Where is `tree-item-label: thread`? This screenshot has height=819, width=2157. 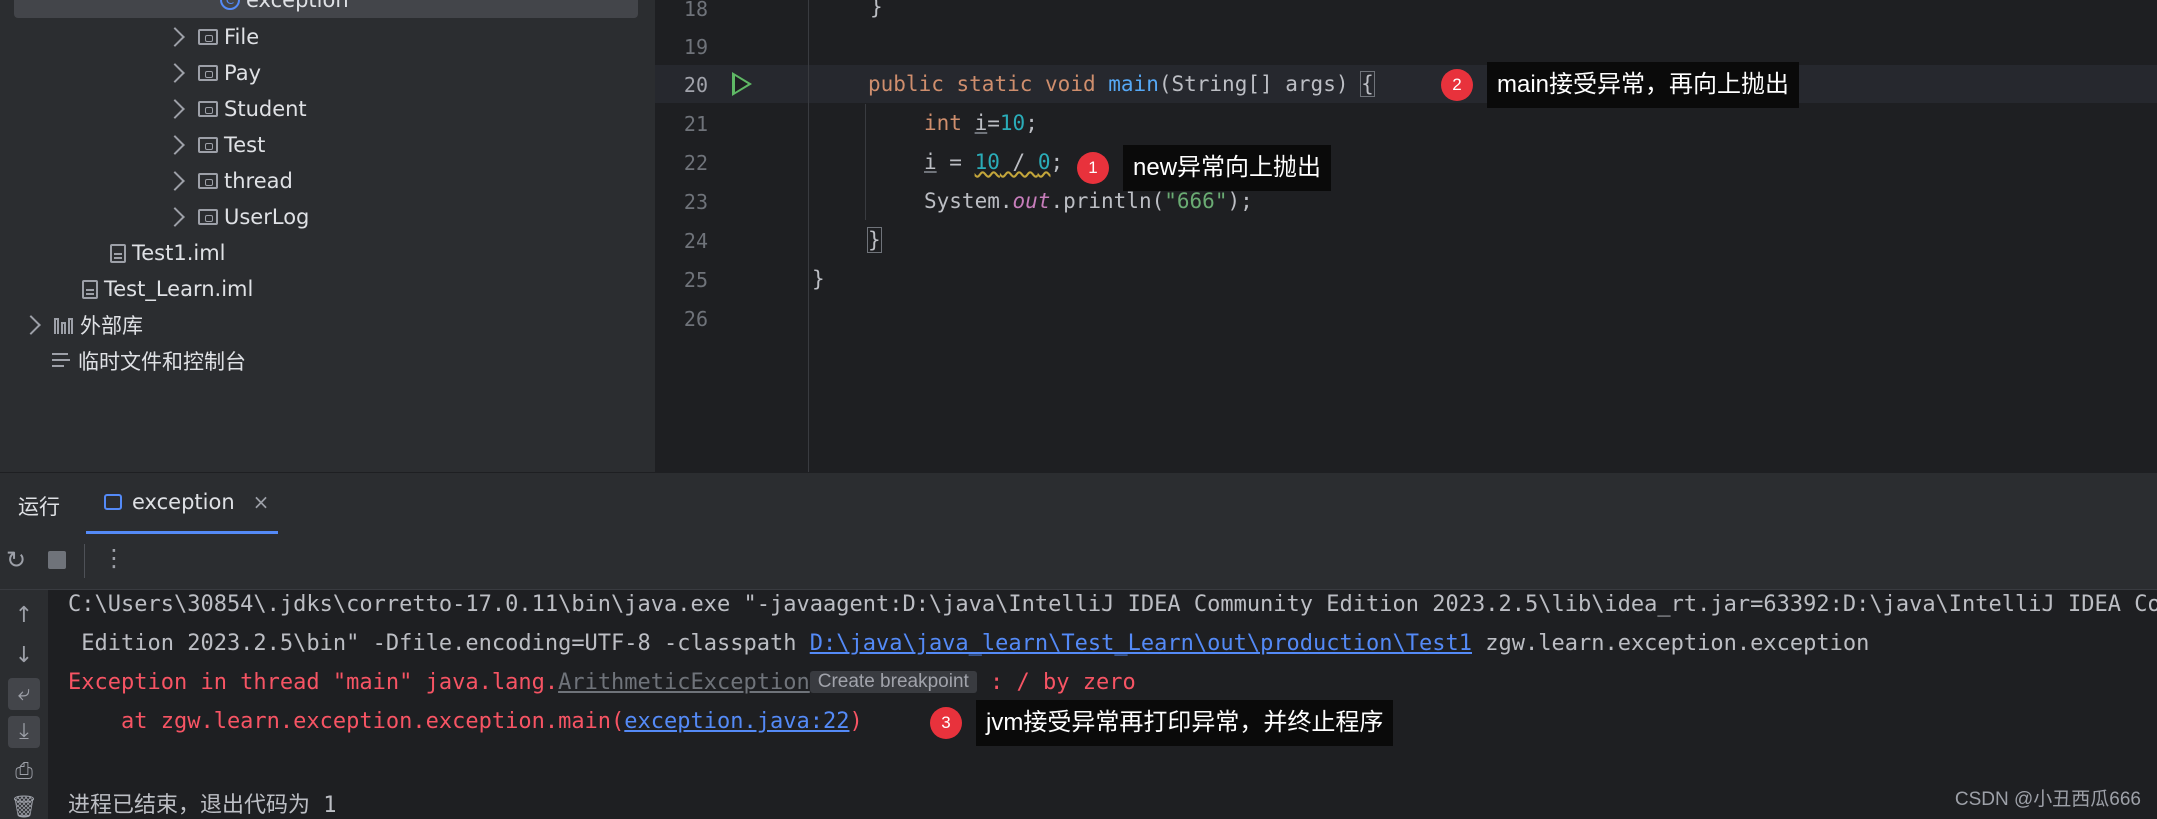 tree-item-label: thread is located at coordinates (258, 181).